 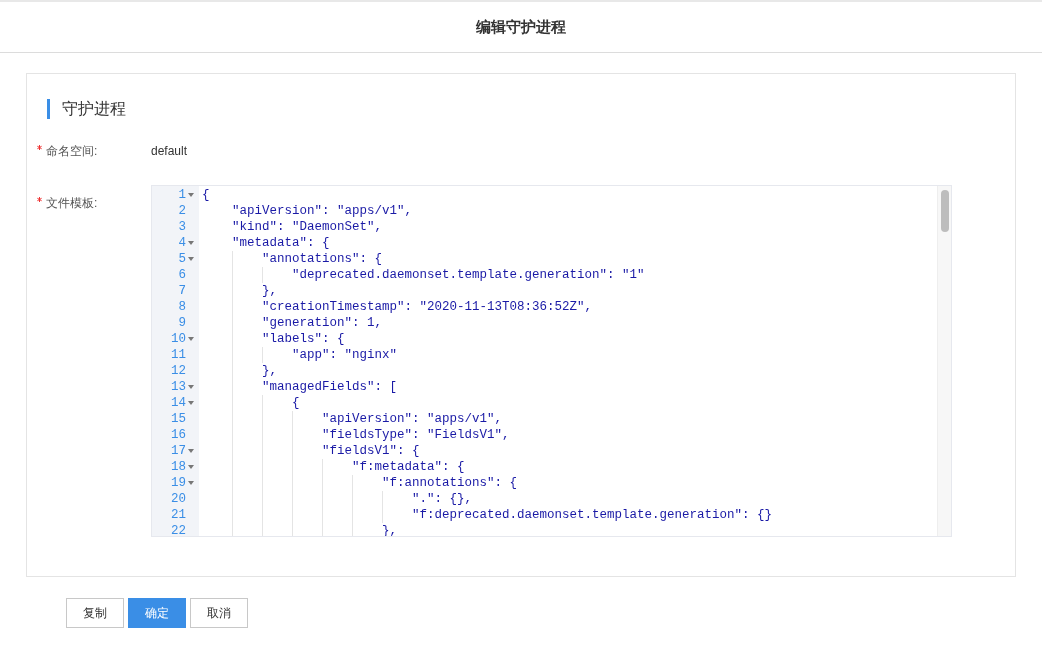 I want to click on line-number: 17, so click(x=178, y=451).